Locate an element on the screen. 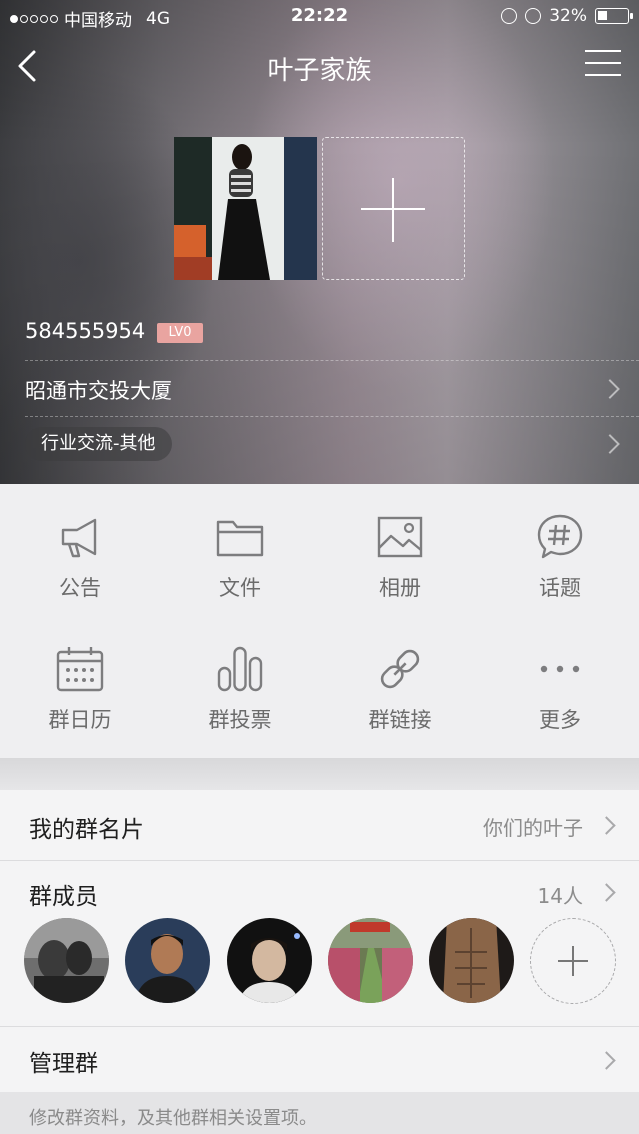 The height and width of the screenshot is (1134, 639). feature-more: 更多 is located at coordinates (559, 681).